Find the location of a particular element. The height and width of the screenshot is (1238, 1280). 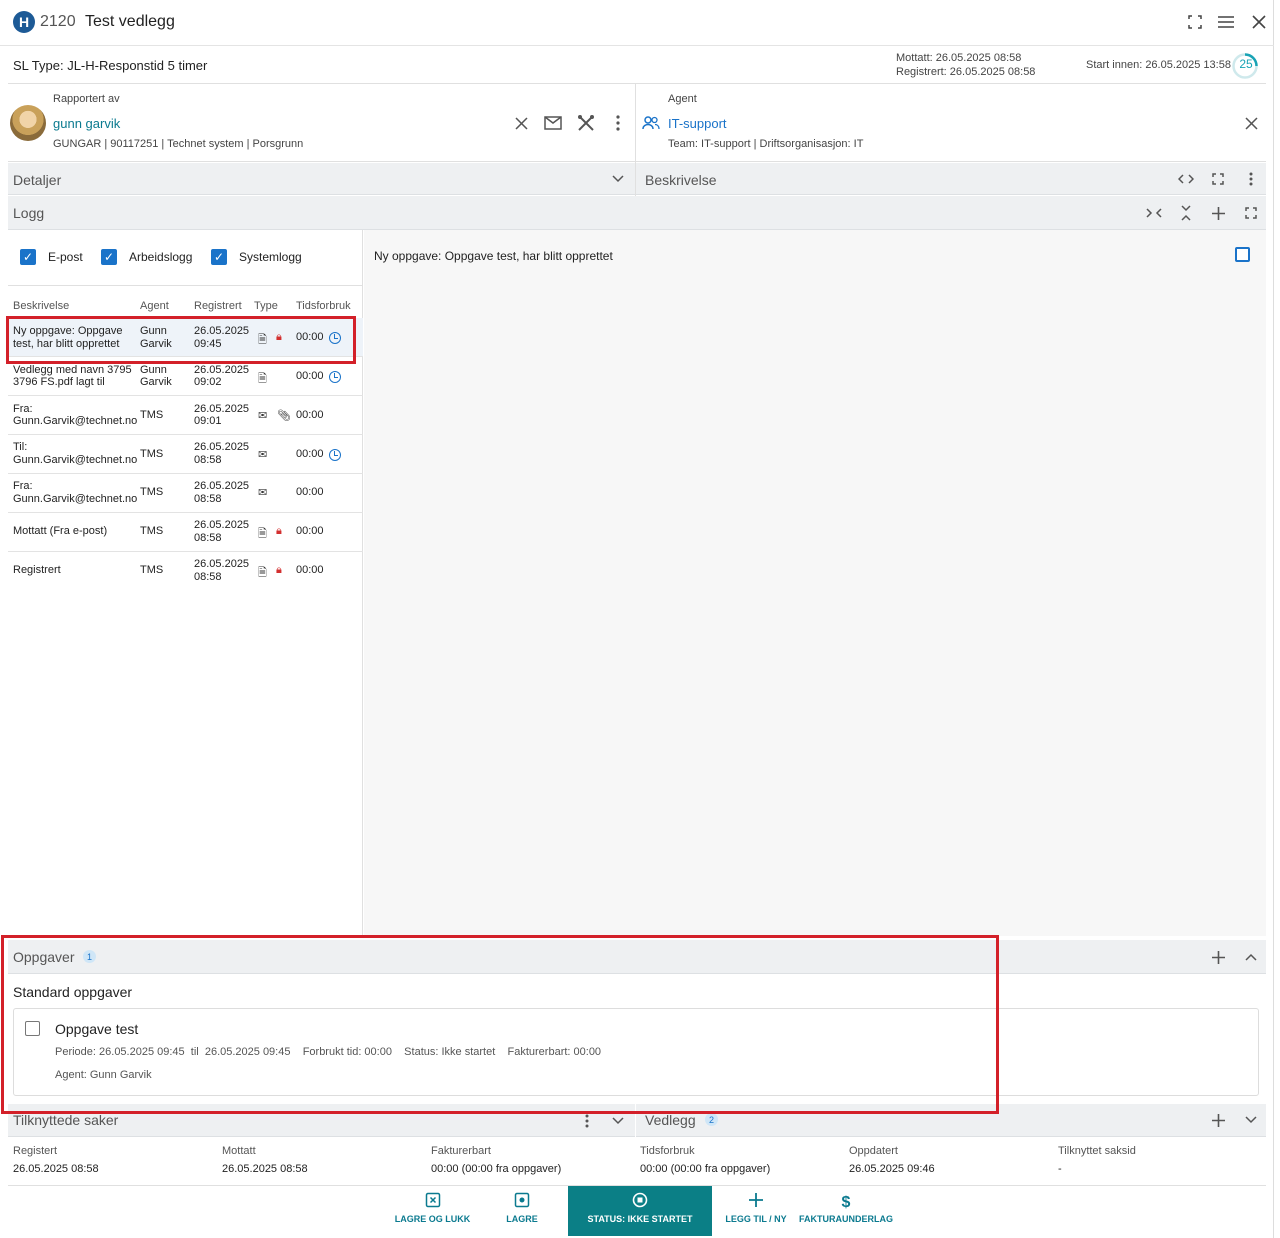

task-checkbox is located at coordinates (32, 1028).